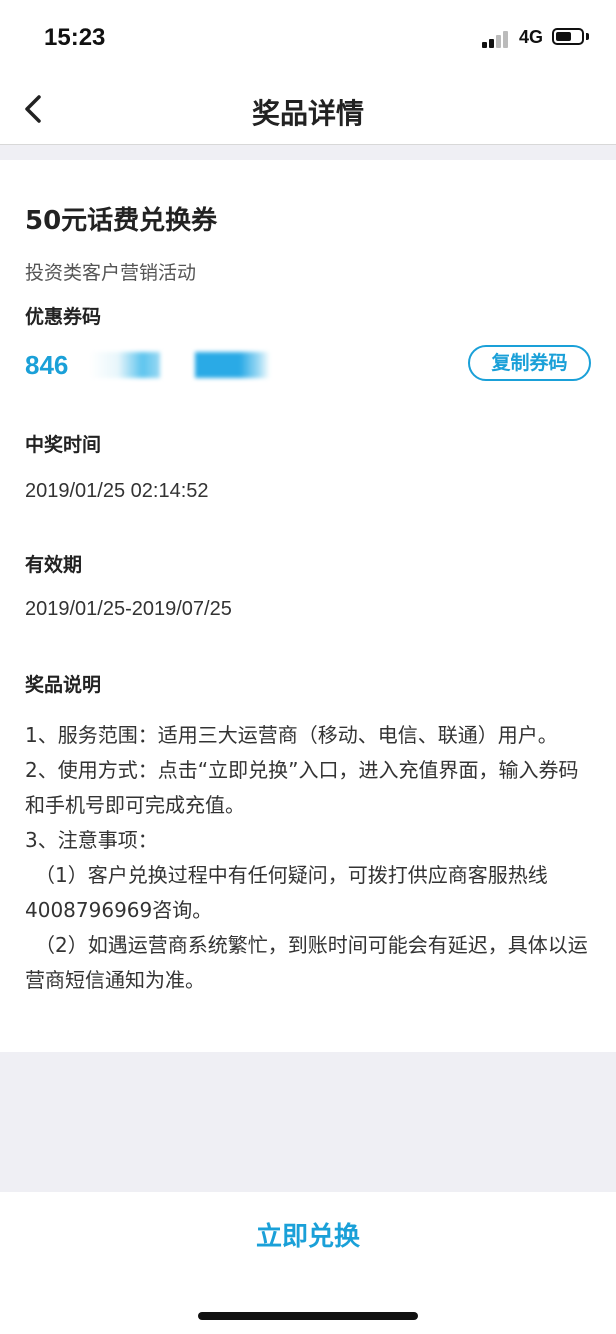  What do you see at coordinates (529, 363) in the screenshot?
I see `copy-coupon-button: 复制券码` at bounding box center [529, 363].